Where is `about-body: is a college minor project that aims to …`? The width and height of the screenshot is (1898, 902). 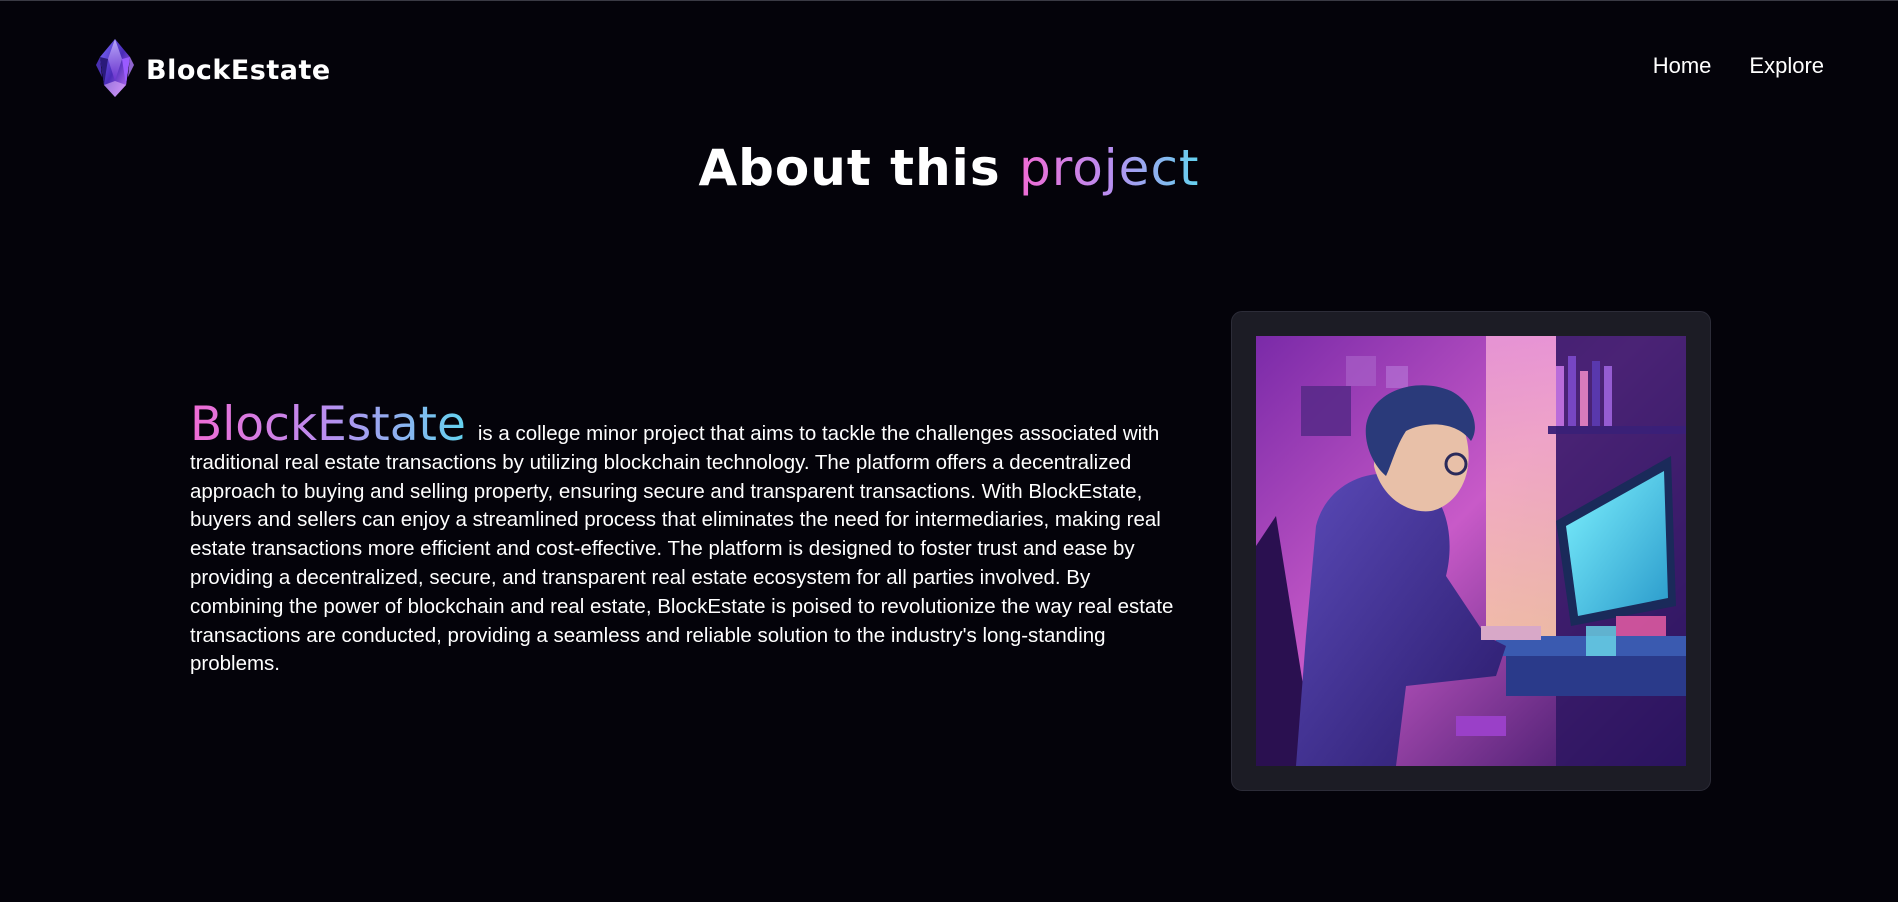 about-body: is a college minor project that aims to … is located at coordinates (682, 549).